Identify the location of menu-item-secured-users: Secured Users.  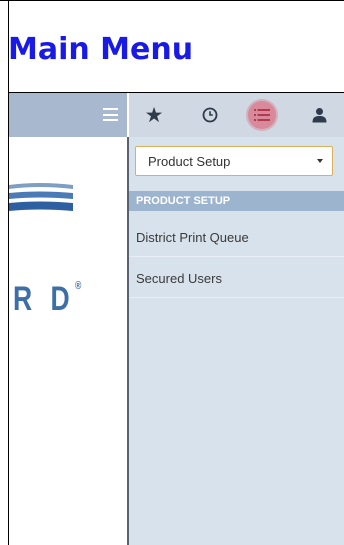
(236, 279).